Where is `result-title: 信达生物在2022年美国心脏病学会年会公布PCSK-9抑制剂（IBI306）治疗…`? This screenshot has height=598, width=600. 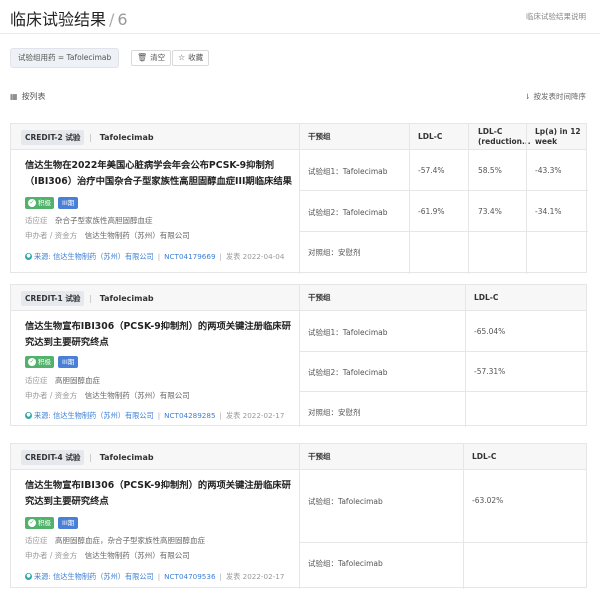 result-title: 信达生物在2022年美国心脏病学会年会公布PCSK-9抑制剂（IBI306）治疗… is located at coordinates (160, 174).